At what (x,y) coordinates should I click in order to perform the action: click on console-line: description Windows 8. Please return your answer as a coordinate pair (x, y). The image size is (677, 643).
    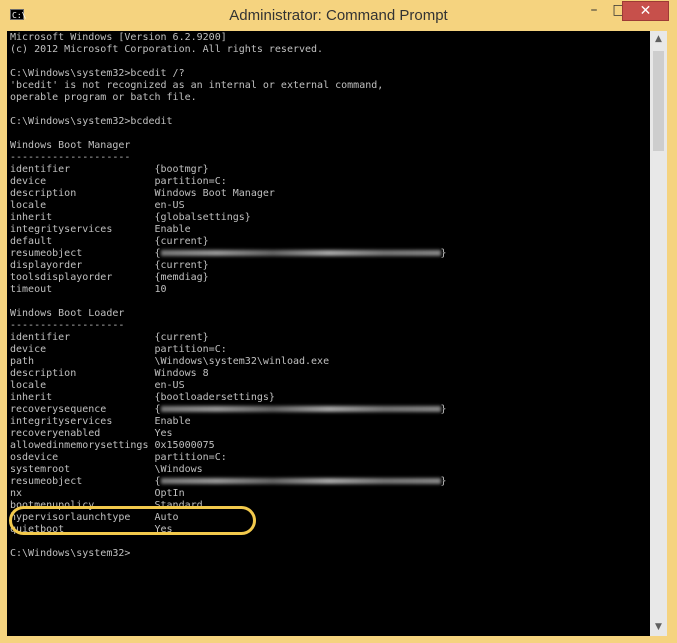
    Looking at the image, I should click on (109, 373).